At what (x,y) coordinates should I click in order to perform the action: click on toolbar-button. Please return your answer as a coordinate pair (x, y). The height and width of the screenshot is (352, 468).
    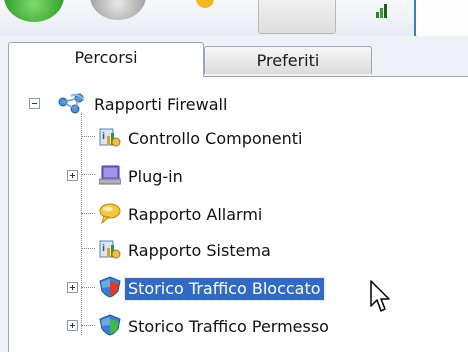
    Looking at the image, I should click on (297, 17).